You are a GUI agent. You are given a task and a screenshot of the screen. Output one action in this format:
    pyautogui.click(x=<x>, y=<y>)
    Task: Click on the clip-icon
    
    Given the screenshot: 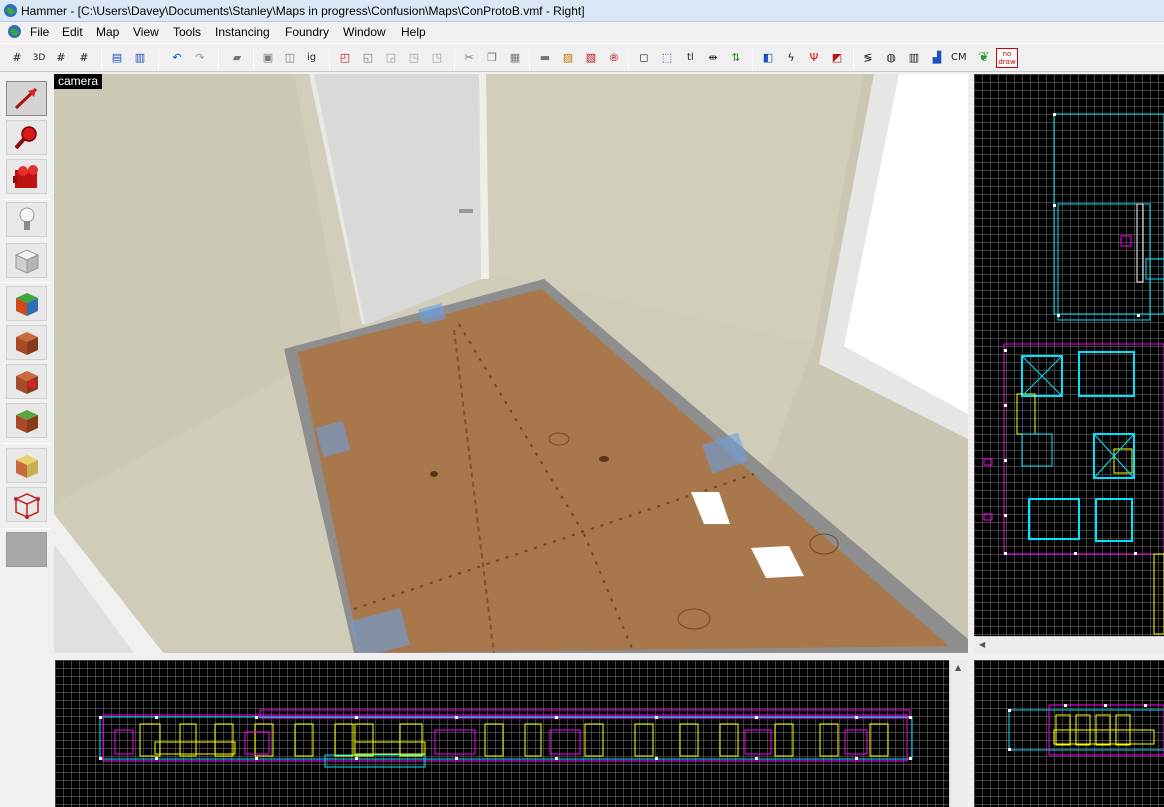 What is the action you would take?
    pyautogui.click(x=27, y=466)
    